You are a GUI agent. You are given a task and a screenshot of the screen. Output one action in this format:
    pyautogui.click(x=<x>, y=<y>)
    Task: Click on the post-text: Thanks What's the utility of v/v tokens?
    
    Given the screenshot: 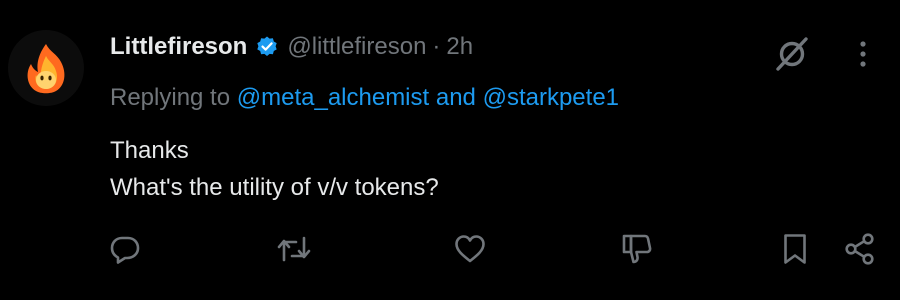 What is the action you would take?
    pyautogui.click(x=274, y=169)
    